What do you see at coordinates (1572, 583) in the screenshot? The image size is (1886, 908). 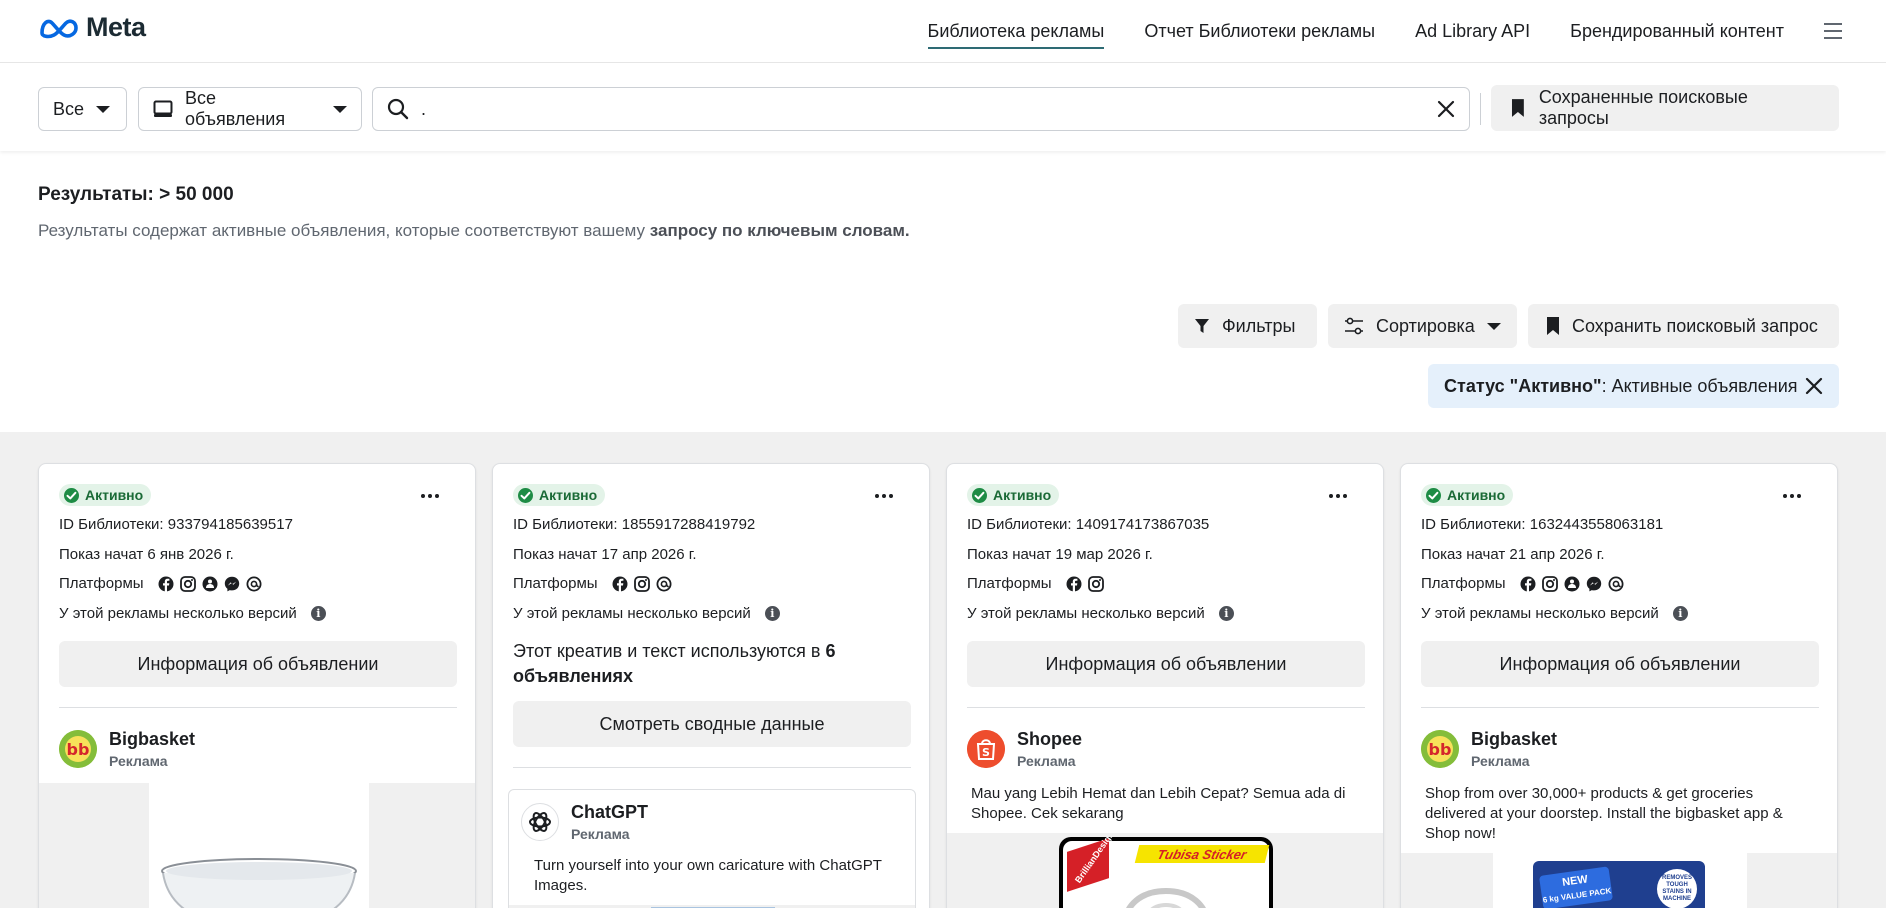 I see `audience-network-icon` at bounding box center [1572, 583].